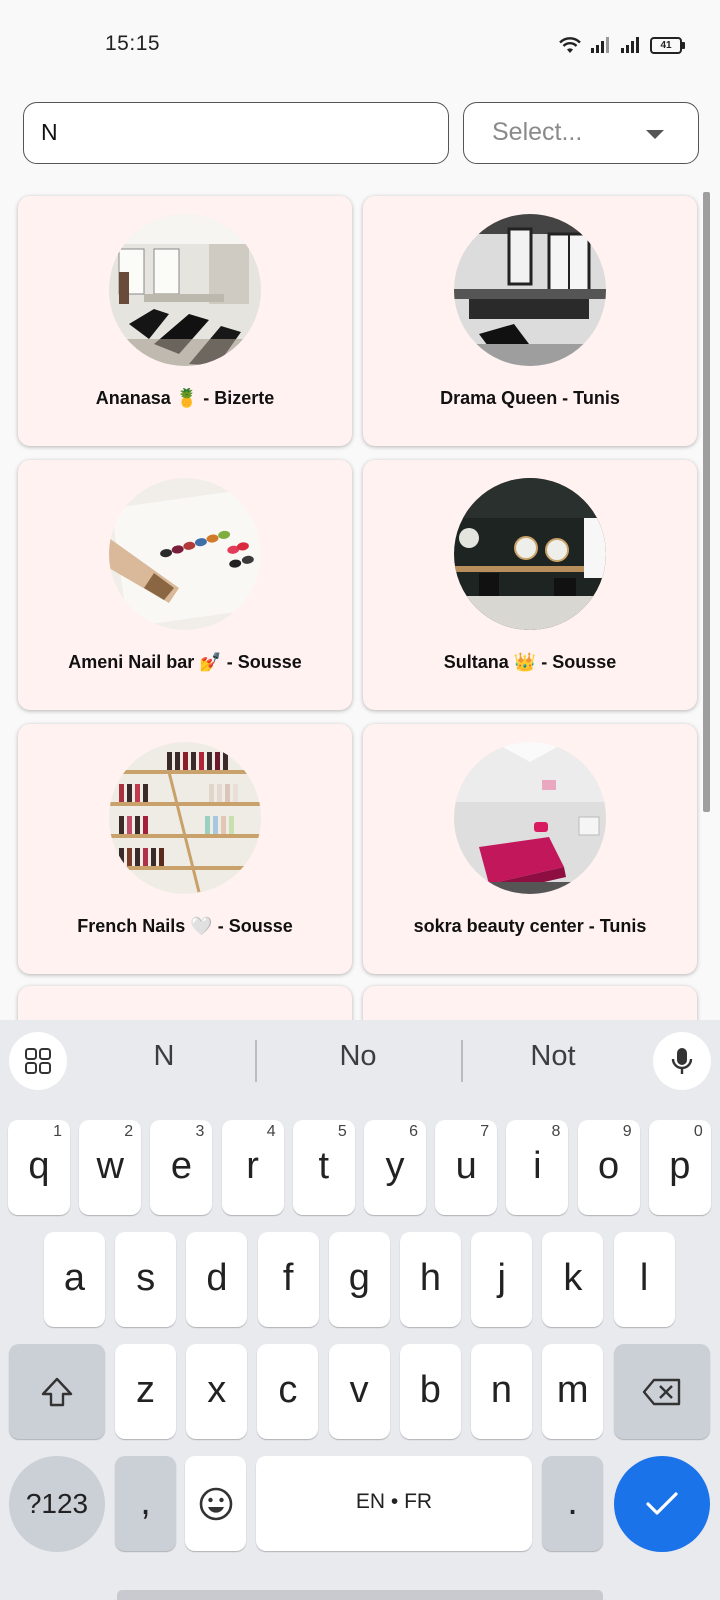  I want to click on key-i: i8, so click(537, 1167).